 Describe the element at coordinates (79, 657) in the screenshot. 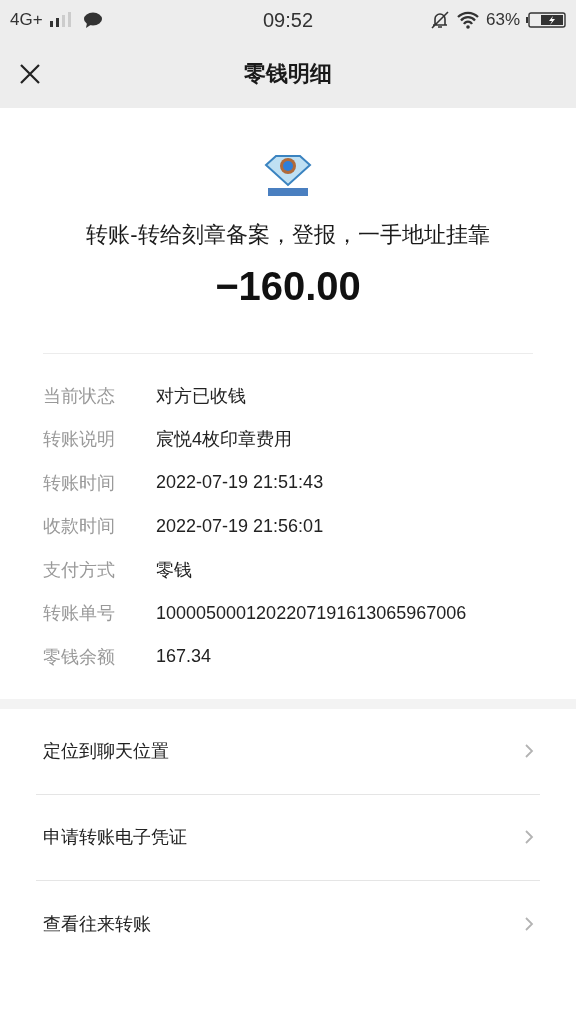

I see `detail-label: 零钱余额` at that location.